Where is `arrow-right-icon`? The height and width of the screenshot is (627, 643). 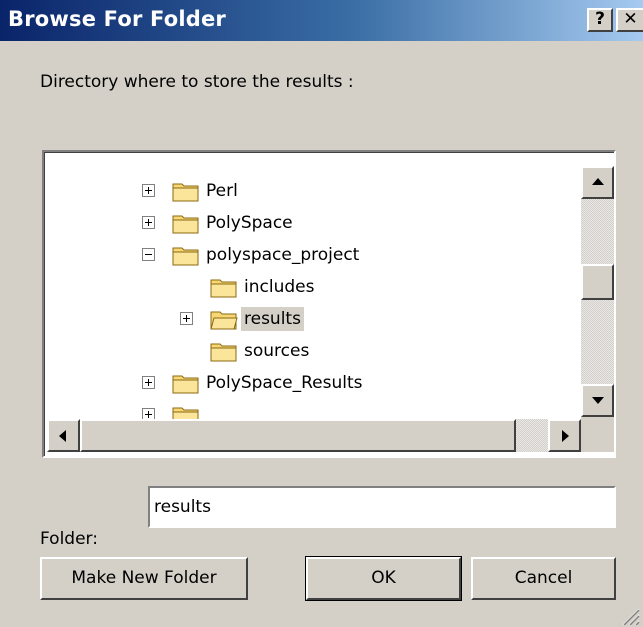 arrow-right-icon is located at coordinates (565, 436).